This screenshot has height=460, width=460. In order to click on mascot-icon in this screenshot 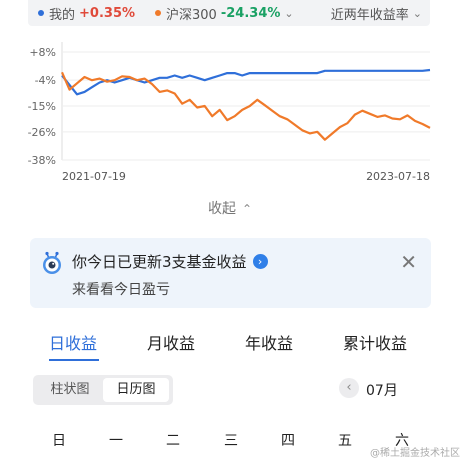, I will do `click(52, 262)`.